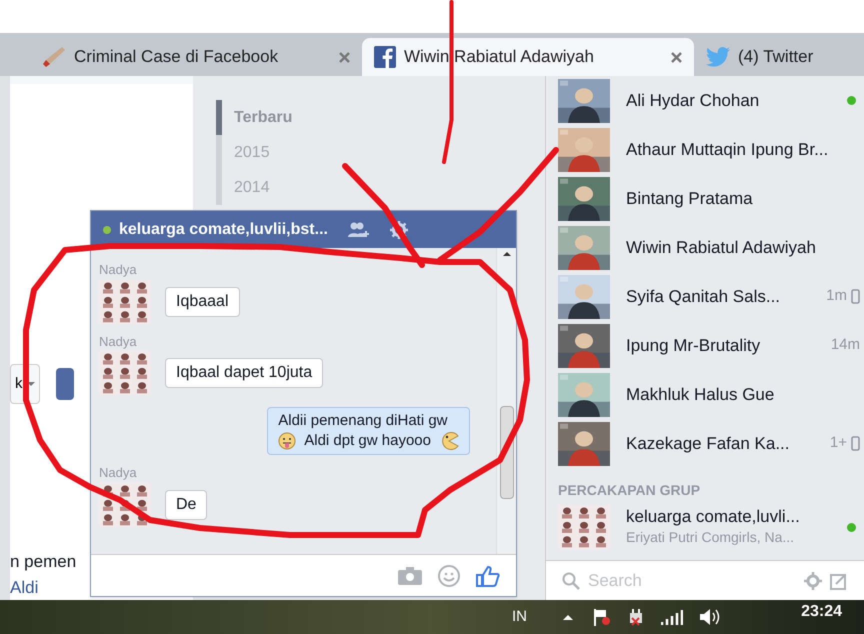  What do you see at coordinates (202, 301) in the screenshot?
I see `message-bubble: Iqbaaal` at bounding box center [202, 301].